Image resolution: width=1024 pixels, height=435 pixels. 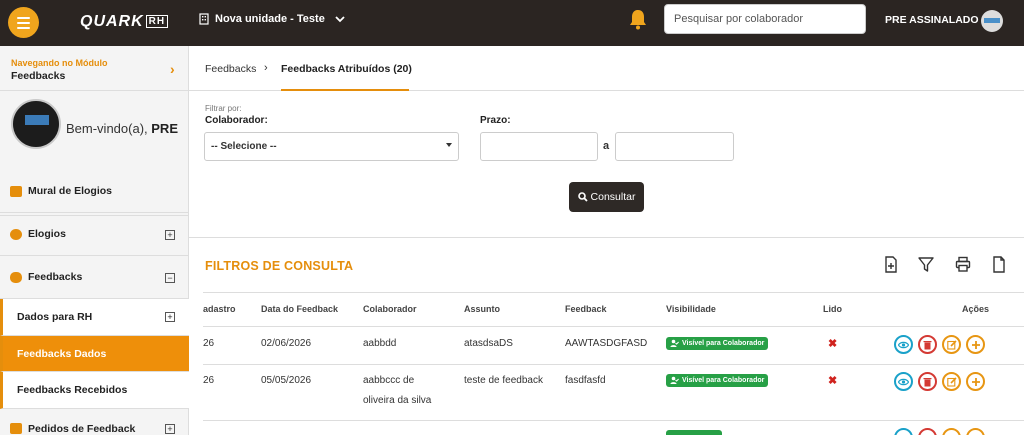 I want to click on add-file-icon, so click(x=891, y=264).